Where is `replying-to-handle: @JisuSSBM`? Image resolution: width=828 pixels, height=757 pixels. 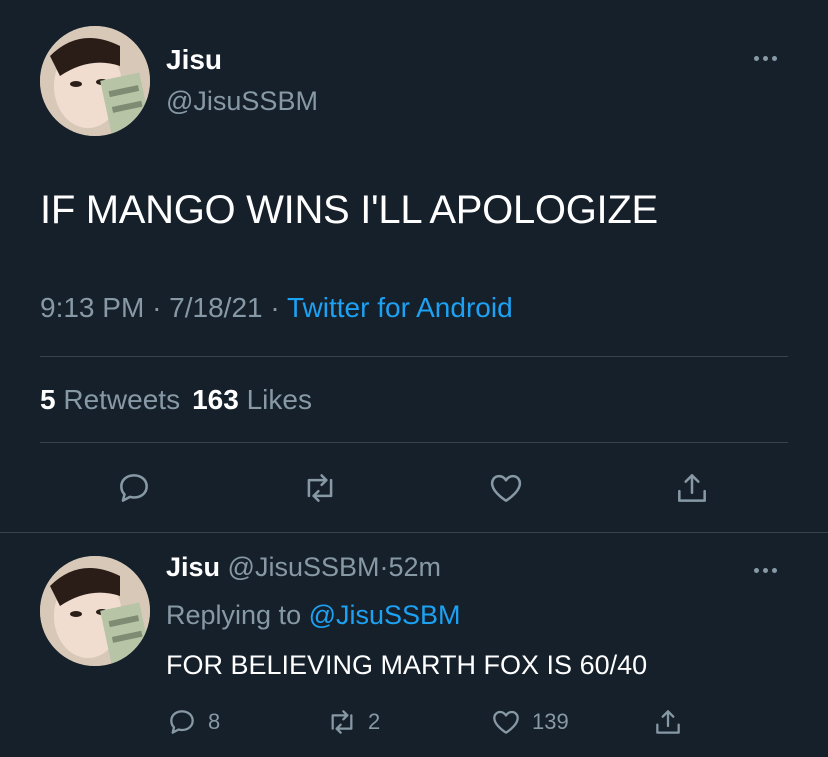
replying-to-handle: @JisuSSBM is located at coordinates (385, 615).